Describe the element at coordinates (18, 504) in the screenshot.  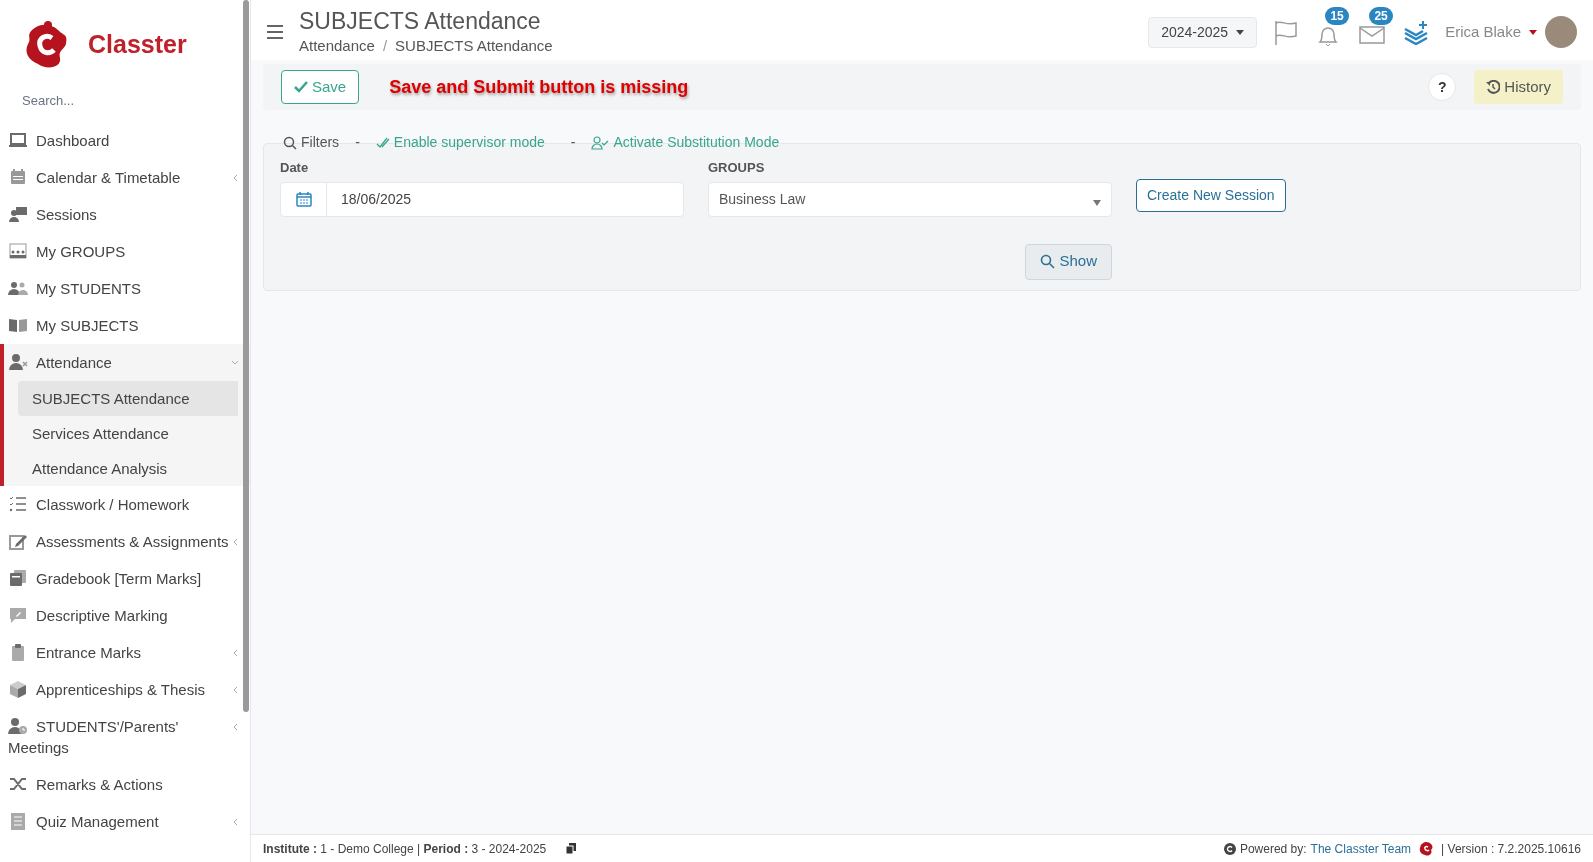
I see `checklist-icon` at that location.